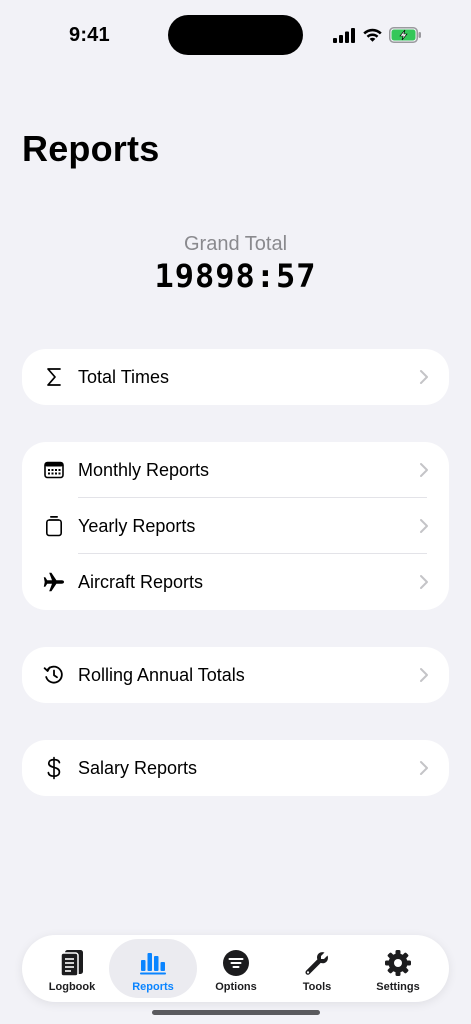 This screenshot has width=471, height=1024. Describe the element at coordinates (398, 987) in the screenshot. I see `tab-label: Settings` at that location.